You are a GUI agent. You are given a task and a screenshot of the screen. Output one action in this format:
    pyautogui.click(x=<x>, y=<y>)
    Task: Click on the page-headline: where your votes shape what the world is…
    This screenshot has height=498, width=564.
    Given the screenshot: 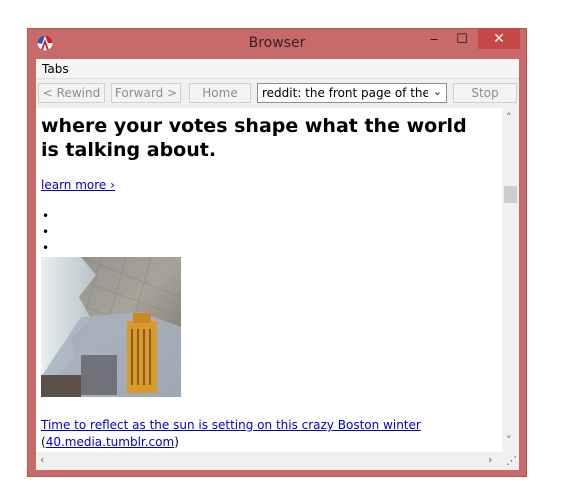 What is the action you would take?
    pyautogui.click(x=254, y=138)
    